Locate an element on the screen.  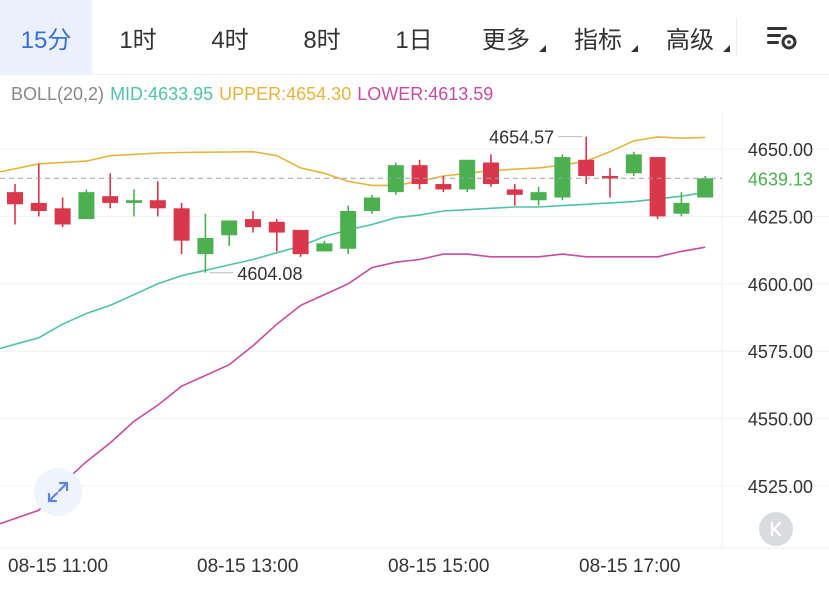
x-tick-label: 08-15 13:00 is located at coordinates (248, 566).